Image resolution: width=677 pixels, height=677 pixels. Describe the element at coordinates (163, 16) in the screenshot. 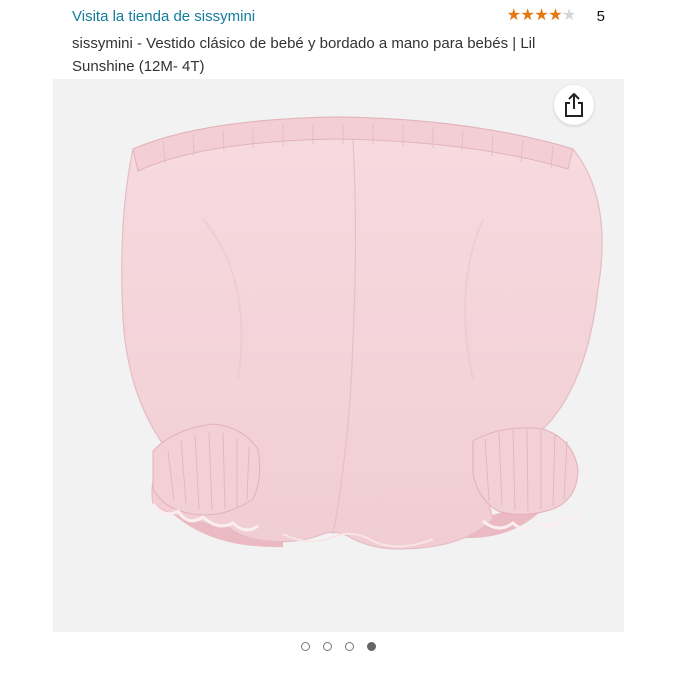

I see `visit-store-link: Visita la tienda de sissymini` at that location.